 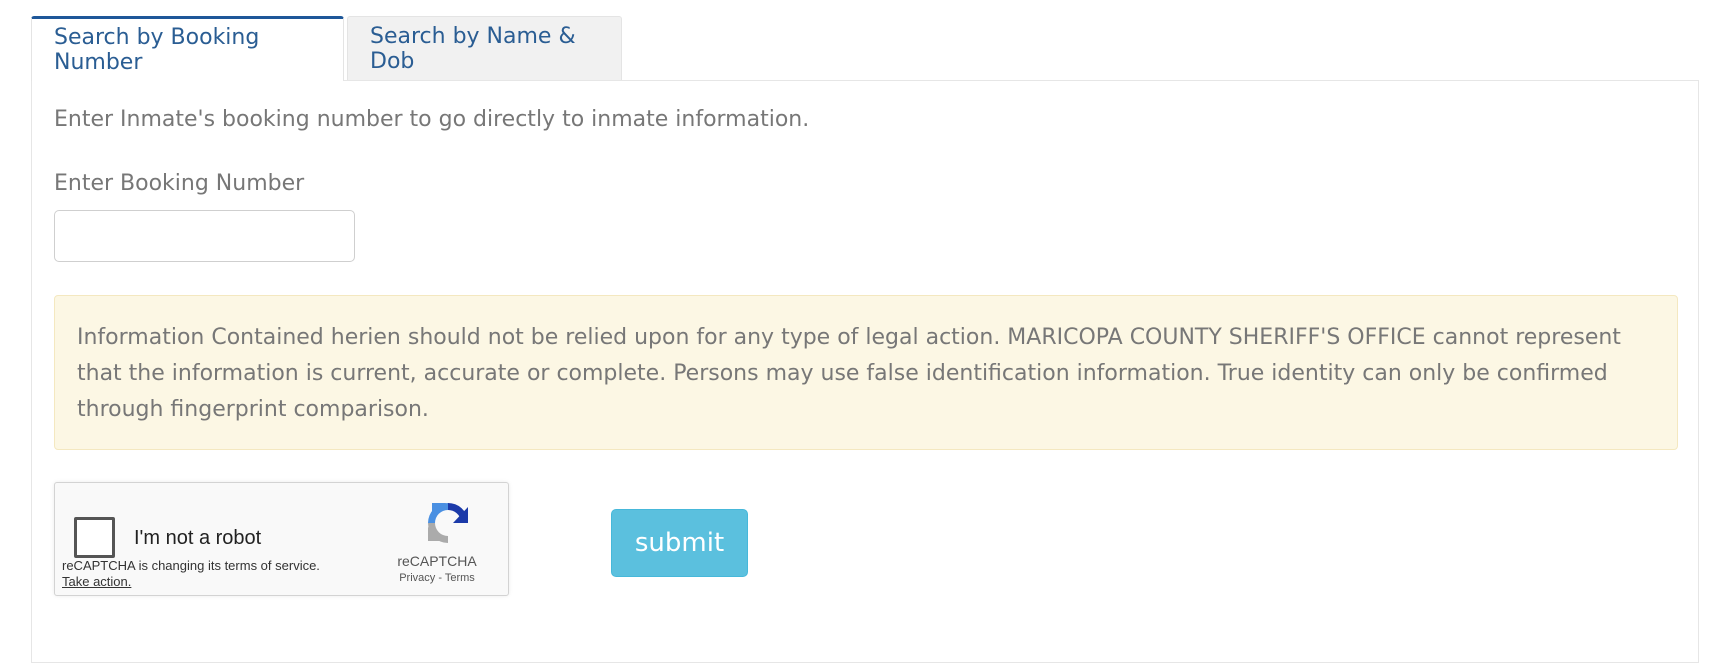 I want to click on recaptcha-checkbox-label: I'm not a robot, so click(x=198, y=538).